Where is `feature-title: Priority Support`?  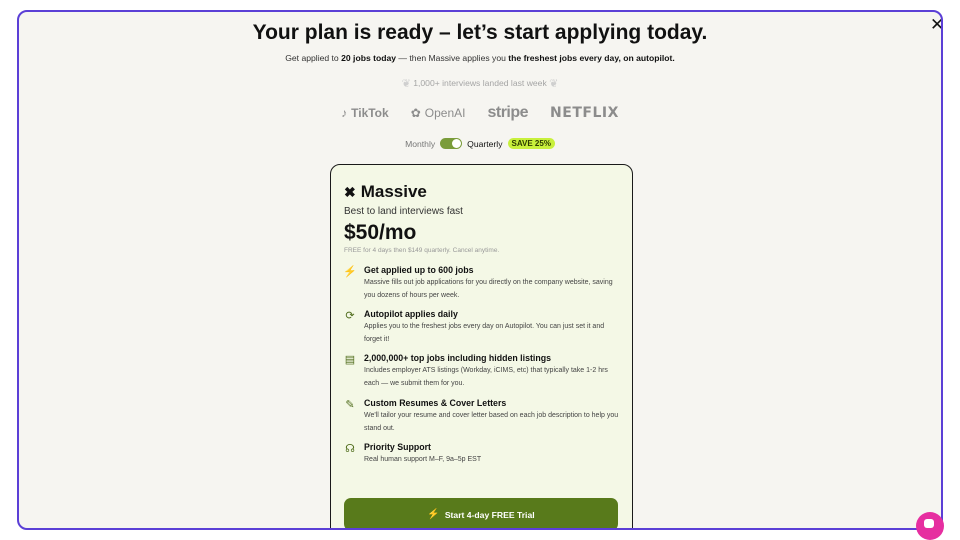 feature-title: Priority Support is located at coordinates (397, 447).